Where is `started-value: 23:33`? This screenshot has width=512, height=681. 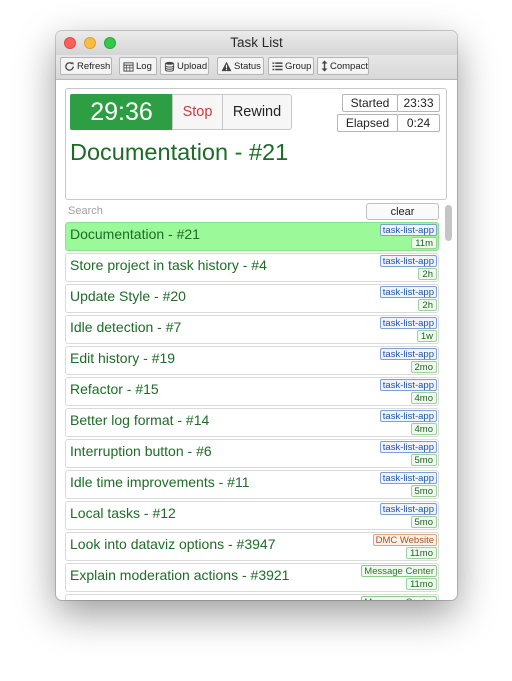
started-value: 23:33 is located at coordinates (418, 103).